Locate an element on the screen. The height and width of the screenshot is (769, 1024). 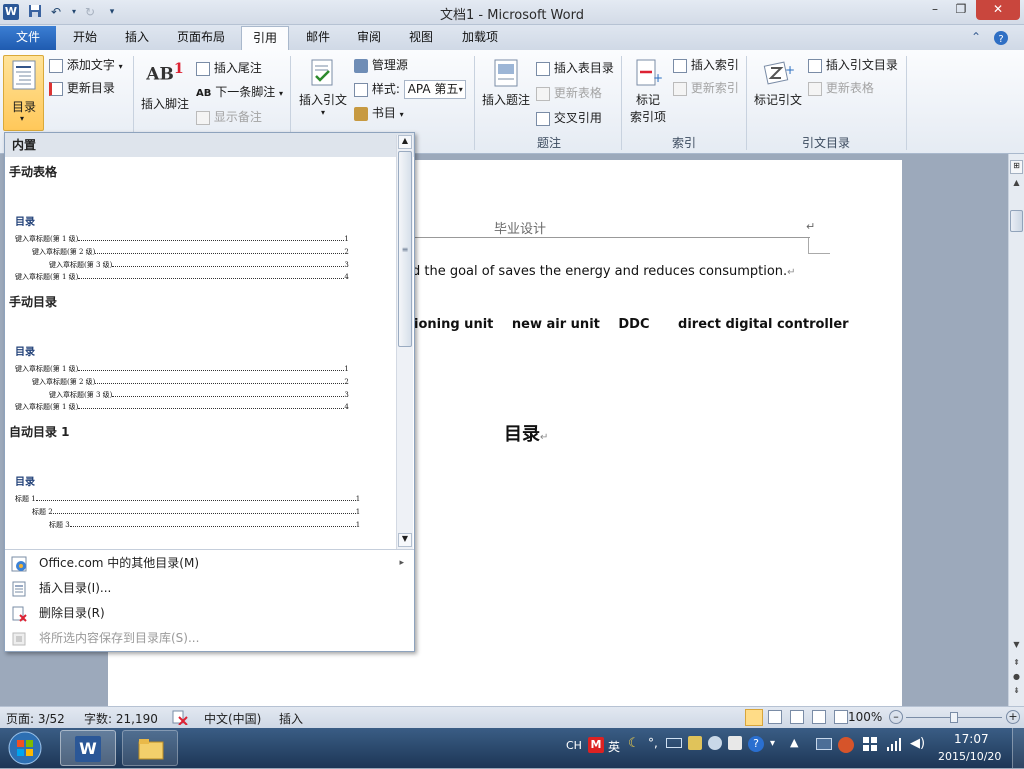
next-footnote-button: AB 下一条脚注 ▾ is located at coordinates (239, 91).